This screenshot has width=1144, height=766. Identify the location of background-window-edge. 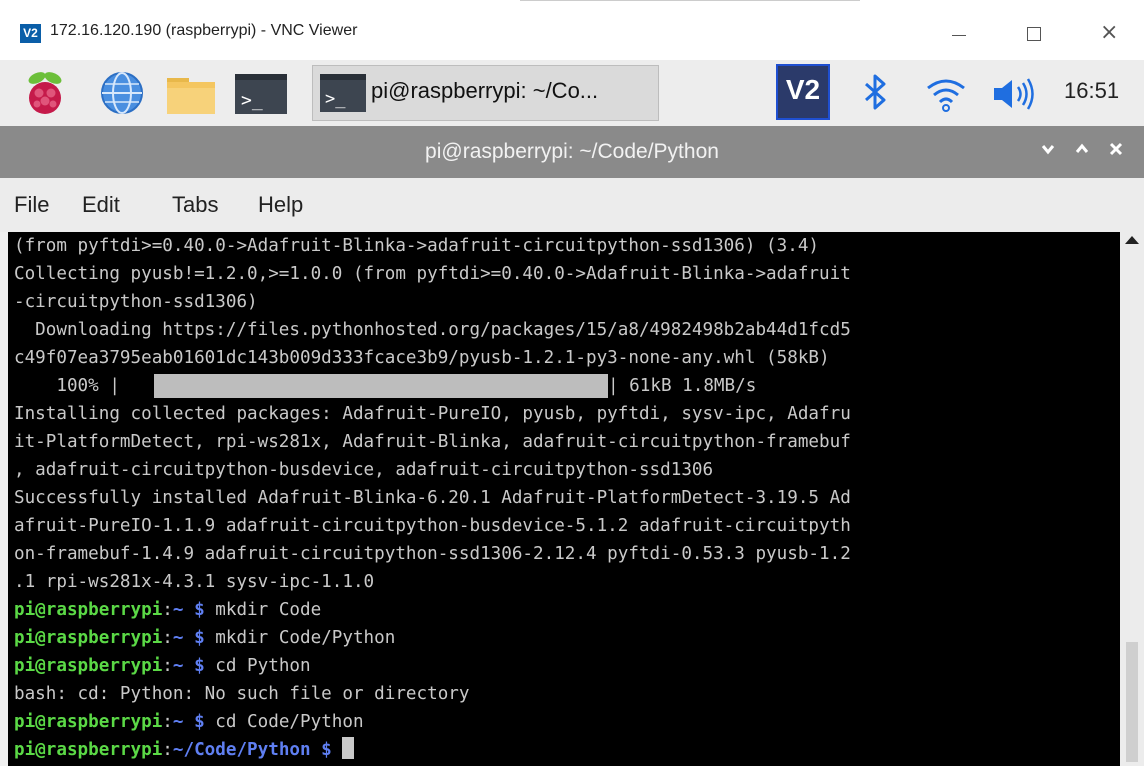
(690, 4).